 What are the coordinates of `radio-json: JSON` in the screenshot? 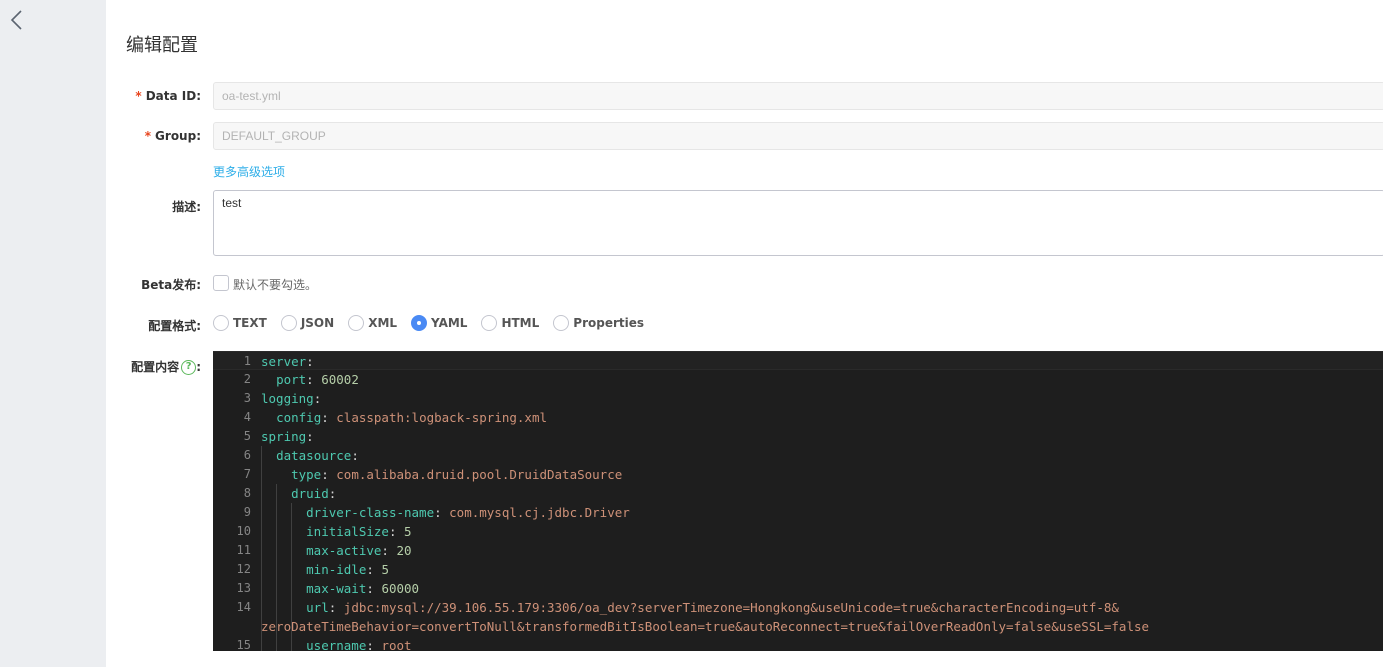 It's located at (307, 323).